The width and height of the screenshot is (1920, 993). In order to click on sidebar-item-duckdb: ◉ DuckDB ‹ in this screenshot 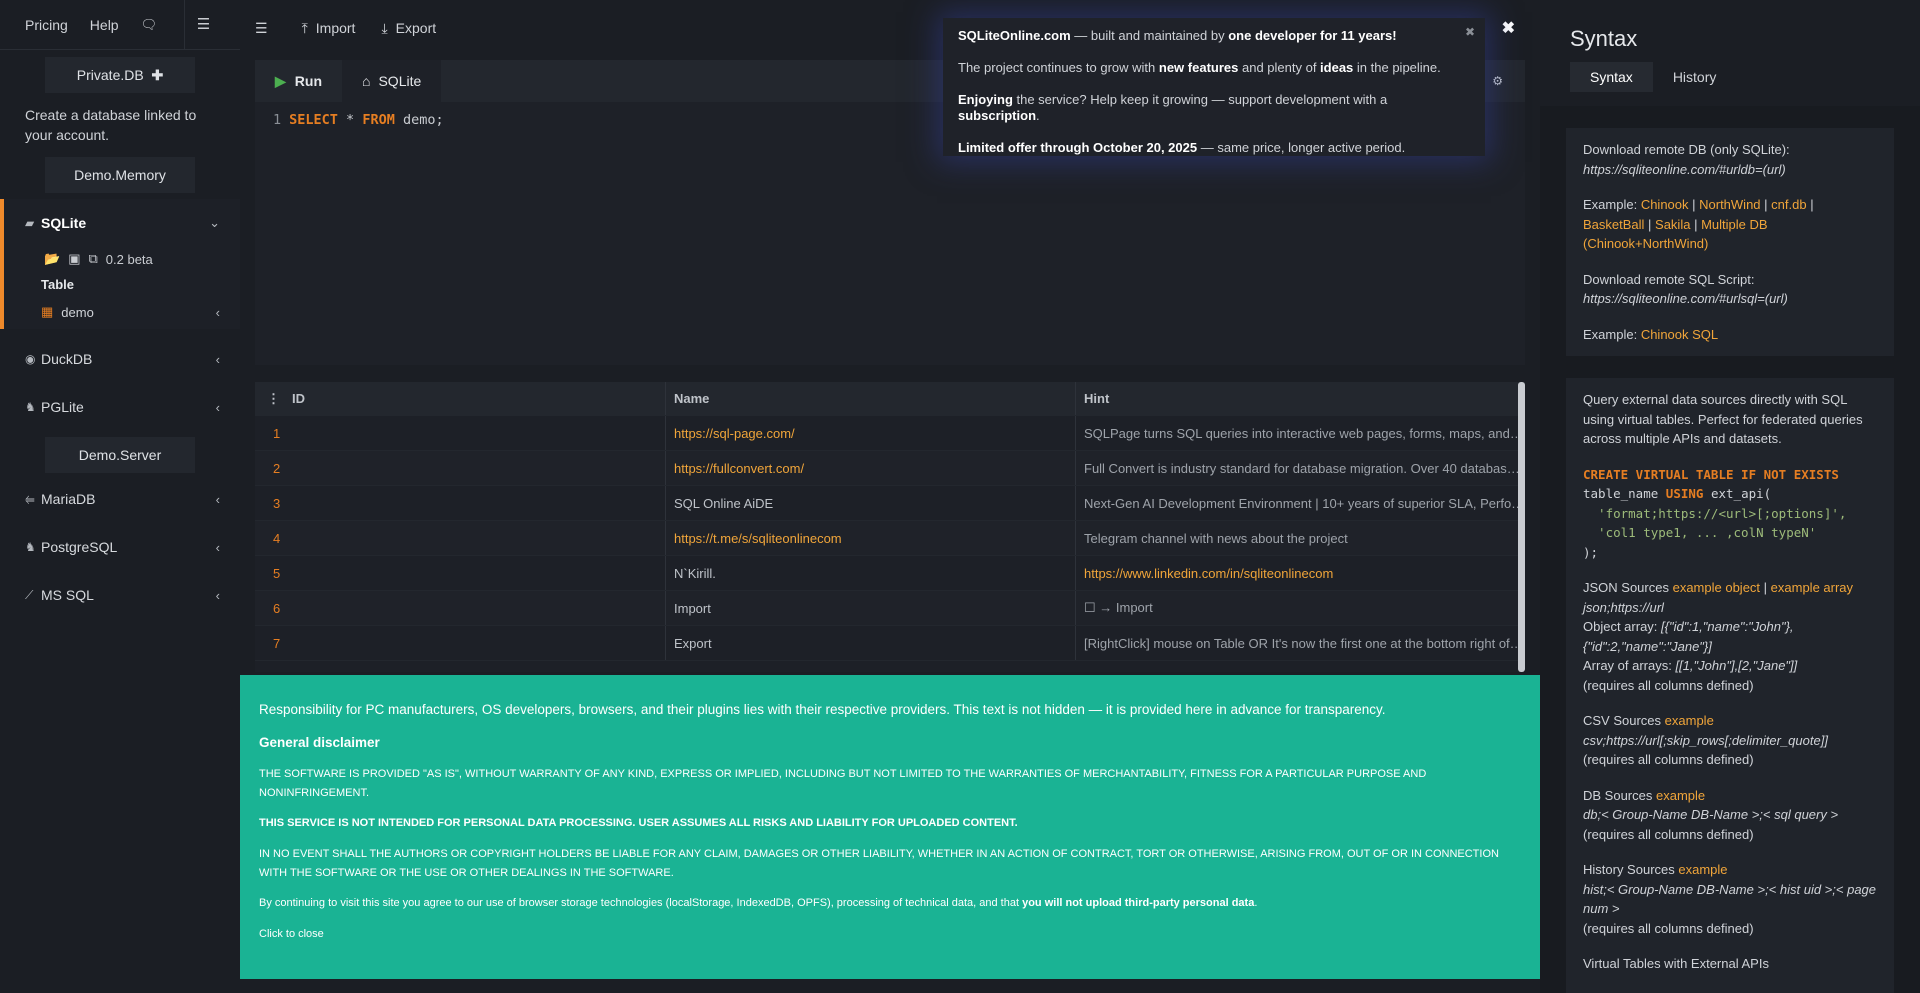, I will do `click(120, 359)`.